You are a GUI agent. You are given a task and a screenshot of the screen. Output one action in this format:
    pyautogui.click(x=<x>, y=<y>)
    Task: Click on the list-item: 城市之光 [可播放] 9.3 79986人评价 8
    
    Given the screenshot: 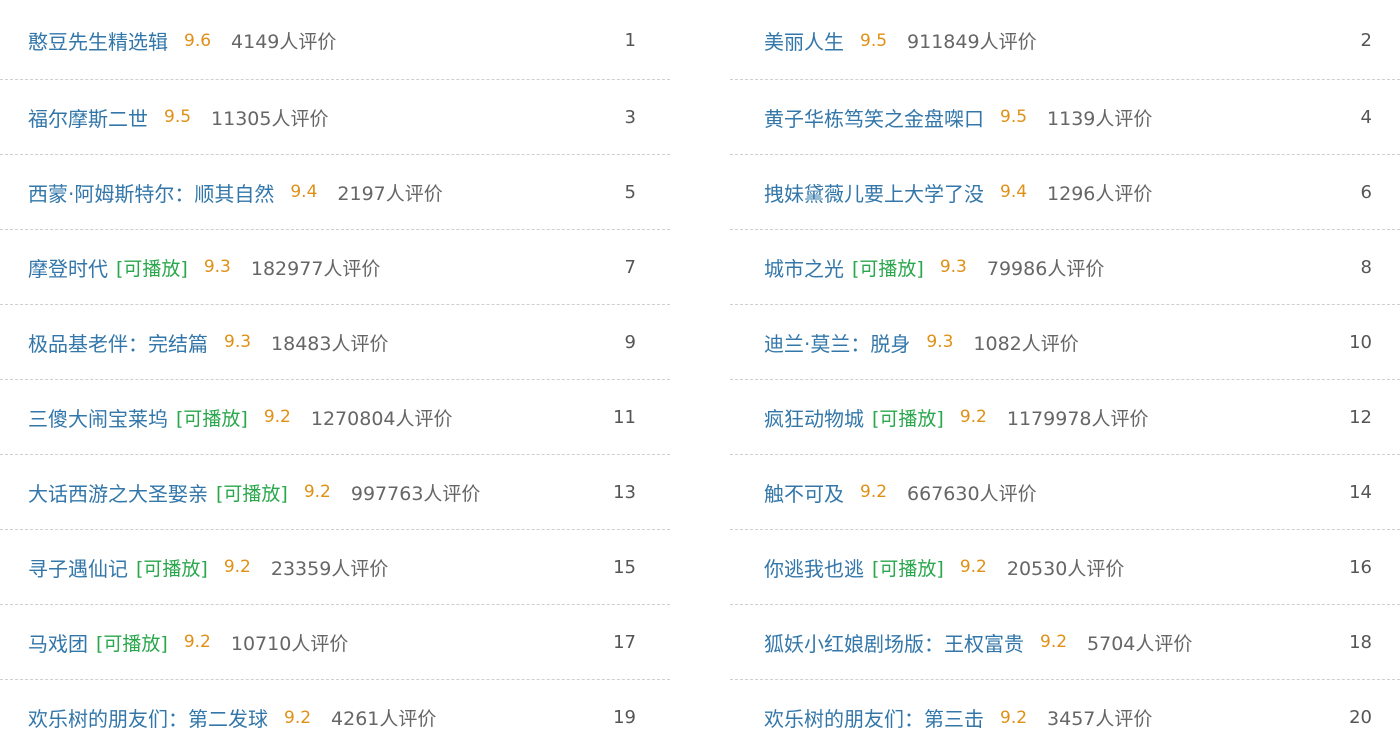 What is the action you would take?
    pyautogui.click(x=1065, y=267)
    